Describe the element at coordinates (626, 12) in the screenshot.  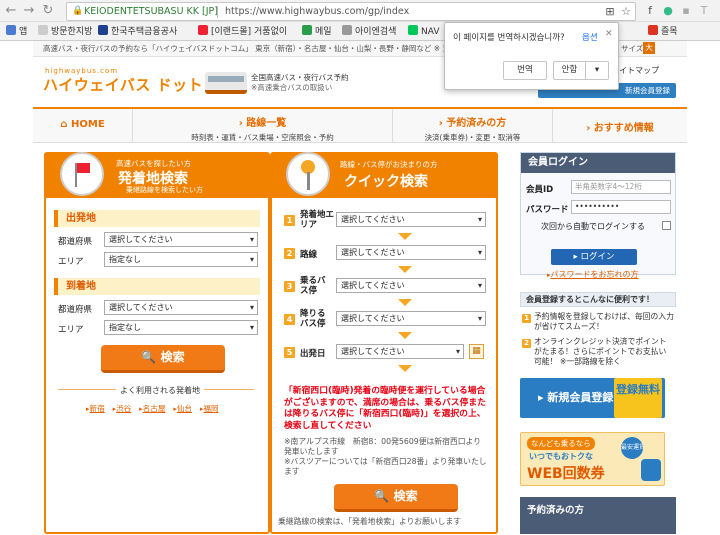
I see `star-icon: ☆` at that location.